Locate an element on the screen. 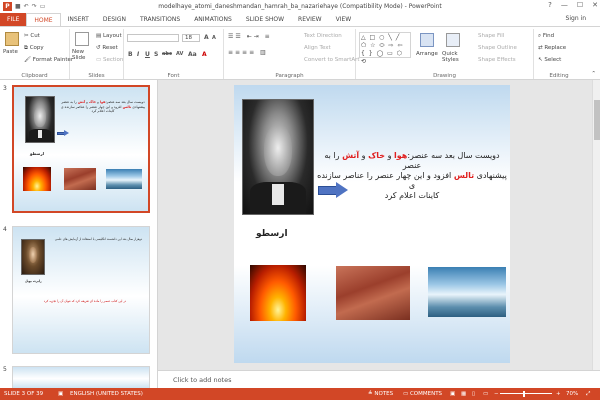 The width and height of the screenshot is (600, 400). slideshow-view-icon: ▭ is located at coordinates (485, 394).